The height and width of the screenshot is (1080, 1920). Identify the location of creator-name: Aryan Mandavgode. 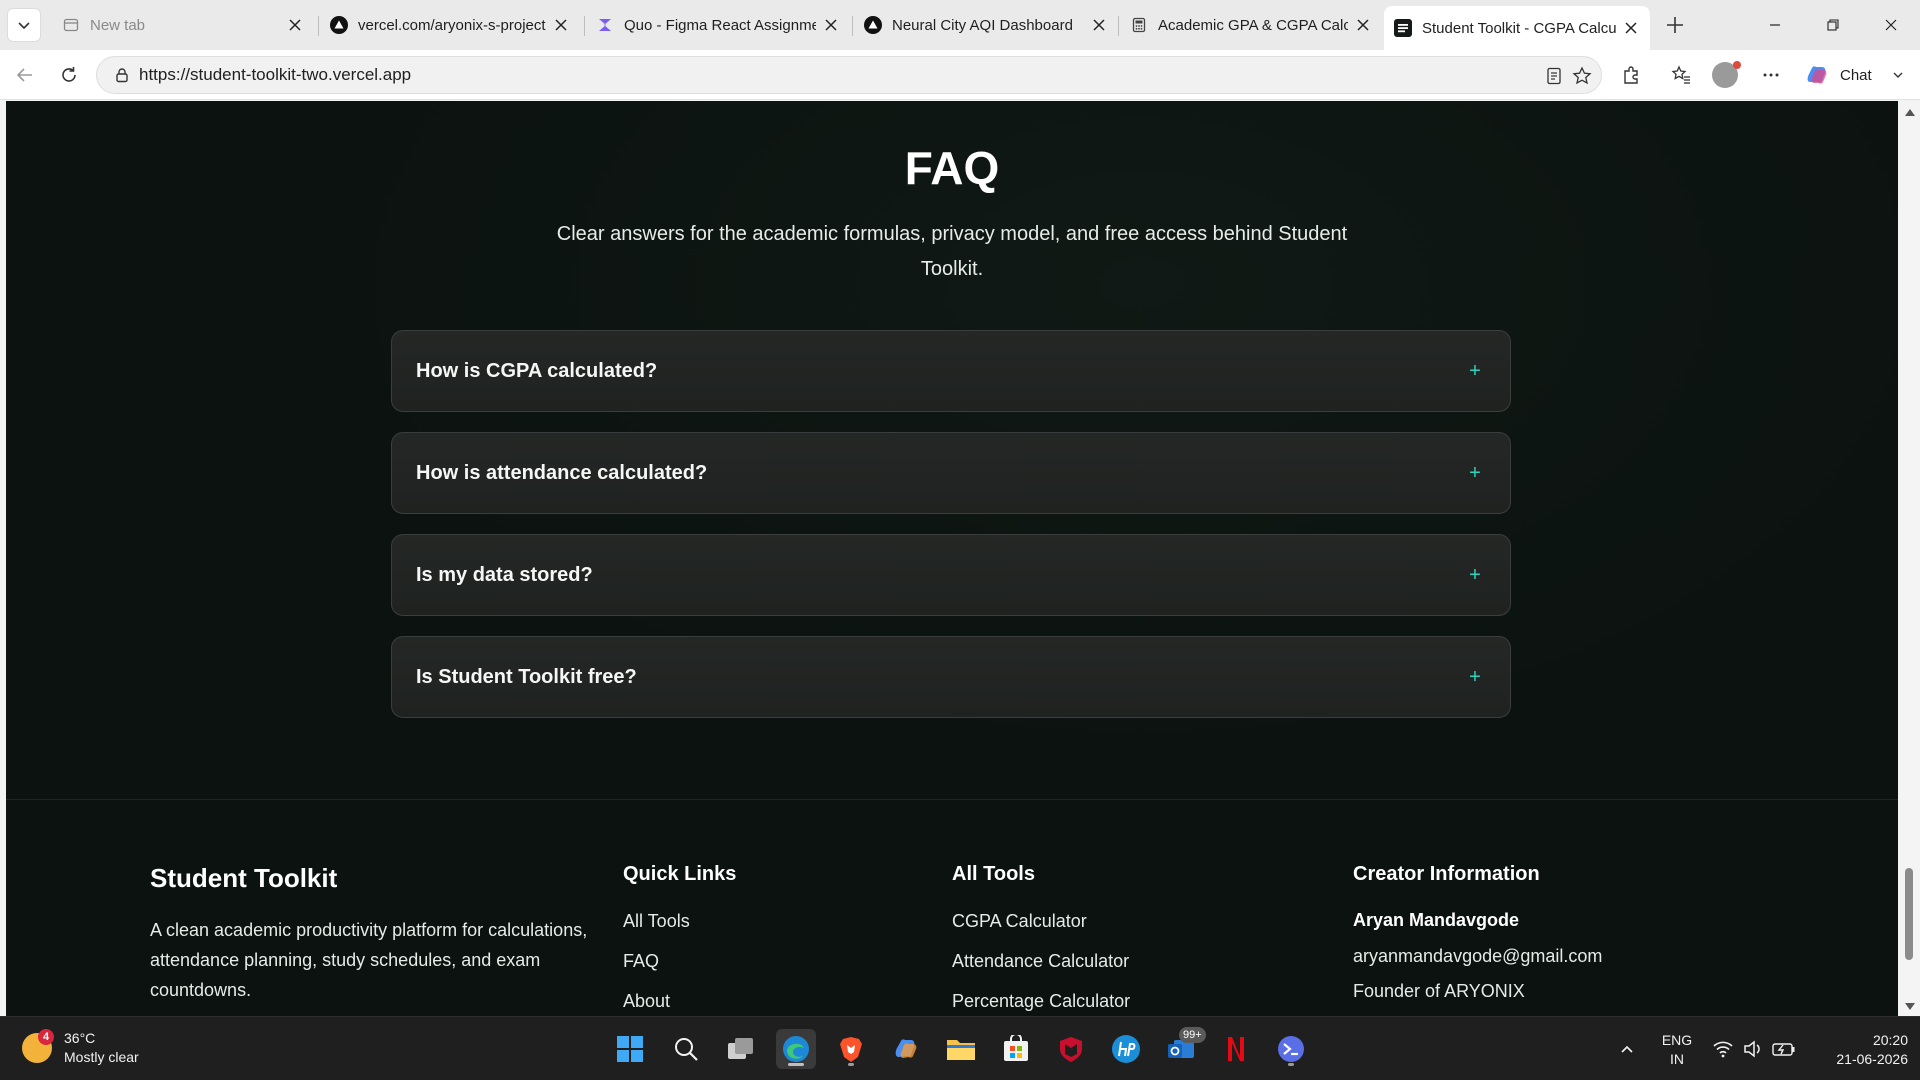
(1436, 920).